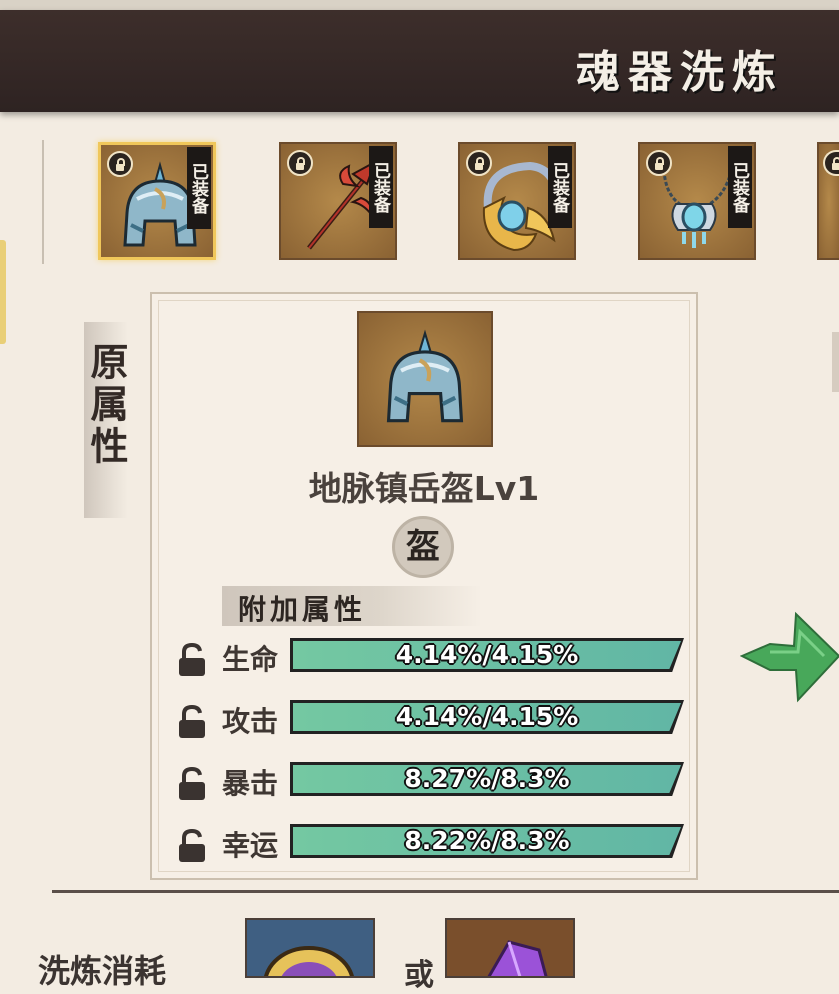 The width and height of the screenshot is (839, 994). I want to click on slot-divider, so click(43, 202).